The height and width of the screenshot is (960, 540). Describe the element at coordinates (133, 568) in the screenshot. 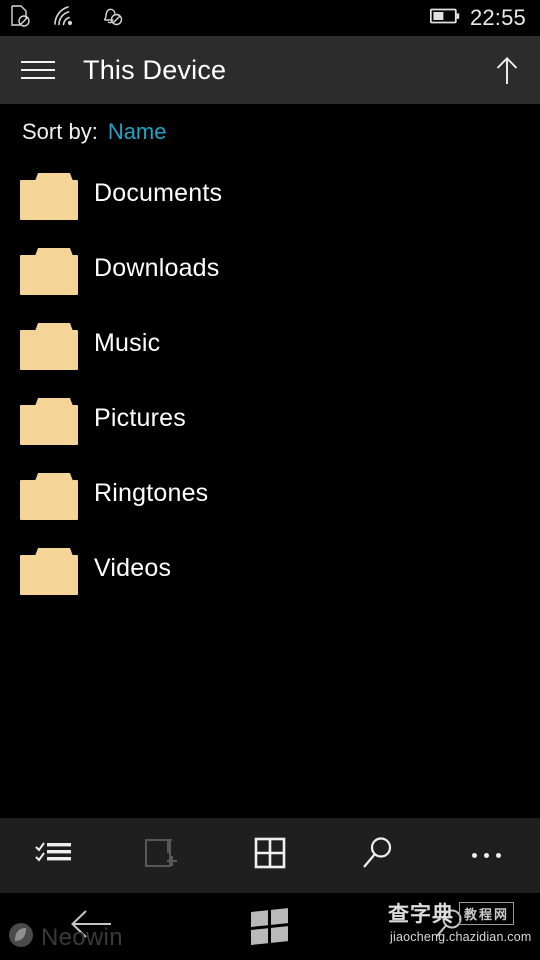

I see `list-item-label: Videos` at that location.